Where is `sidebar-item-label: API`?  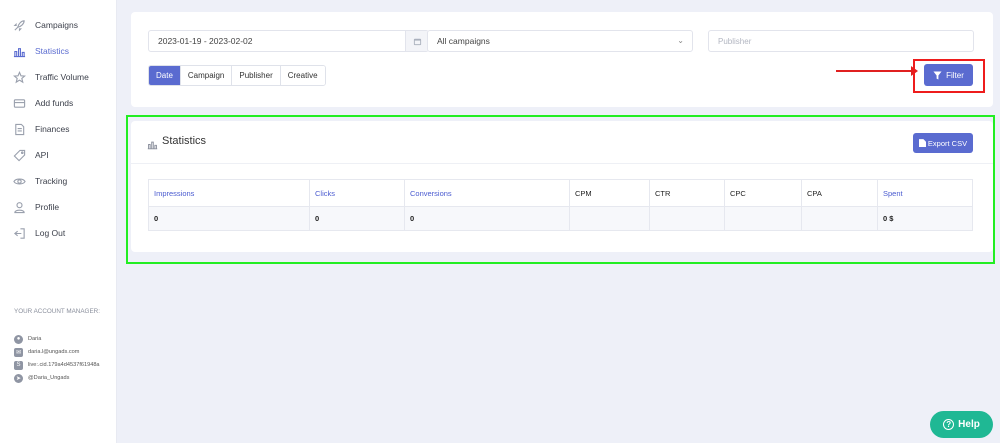 sidebar-item-label: API is located at coordinates (42, 155).